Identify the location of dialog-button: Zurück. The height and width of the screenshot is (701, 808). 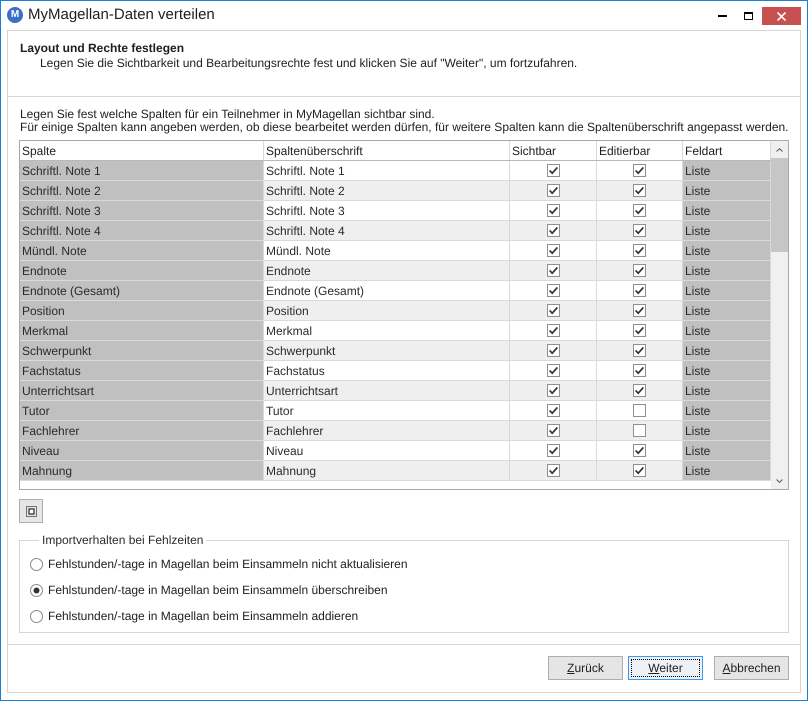
(585, 668).